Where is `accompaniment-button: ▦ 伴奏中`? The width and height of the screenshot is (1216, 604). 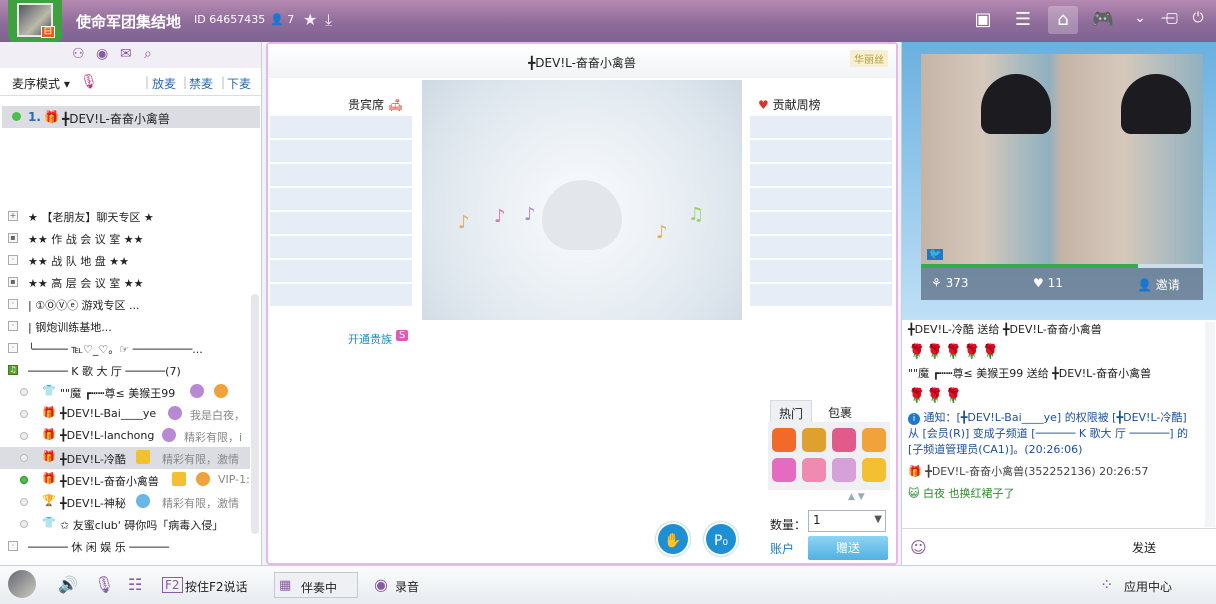
accompaniment-button: ▦ 伴奏中 is located at coordinates (316, 585).